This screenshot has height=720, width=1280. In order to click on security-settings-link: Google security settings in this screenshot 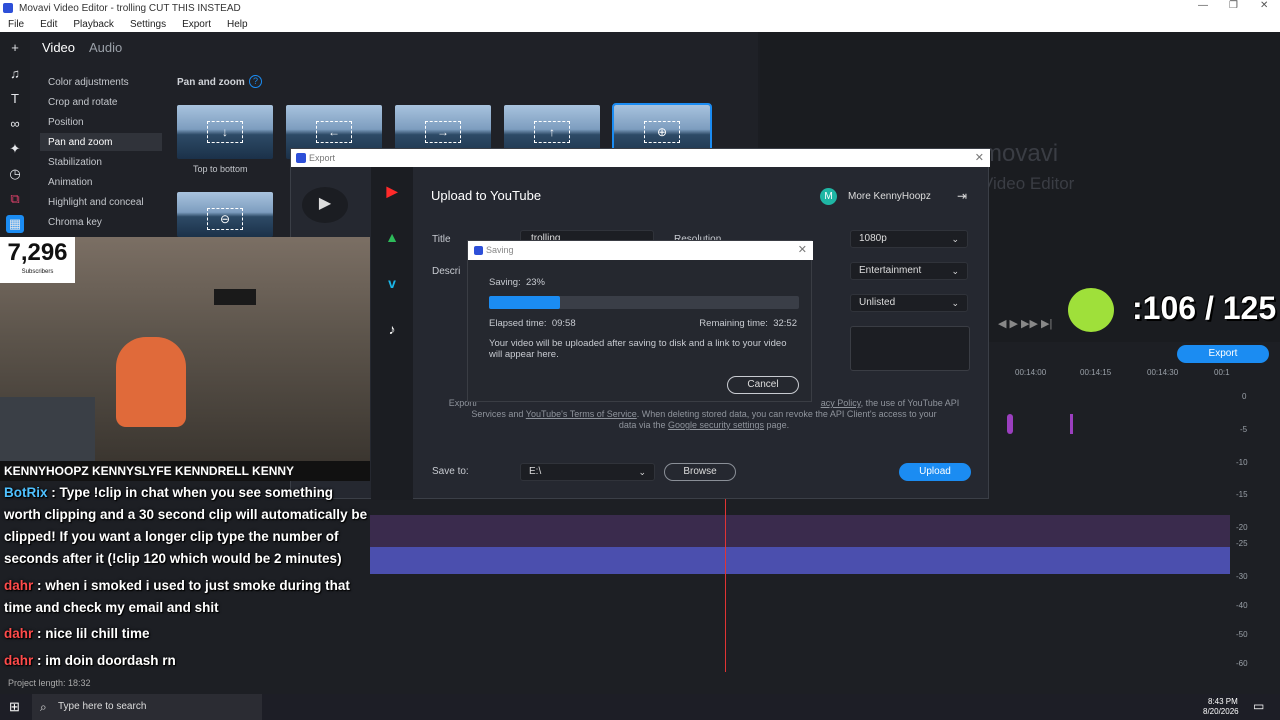, I will do `click(716, 425)`.